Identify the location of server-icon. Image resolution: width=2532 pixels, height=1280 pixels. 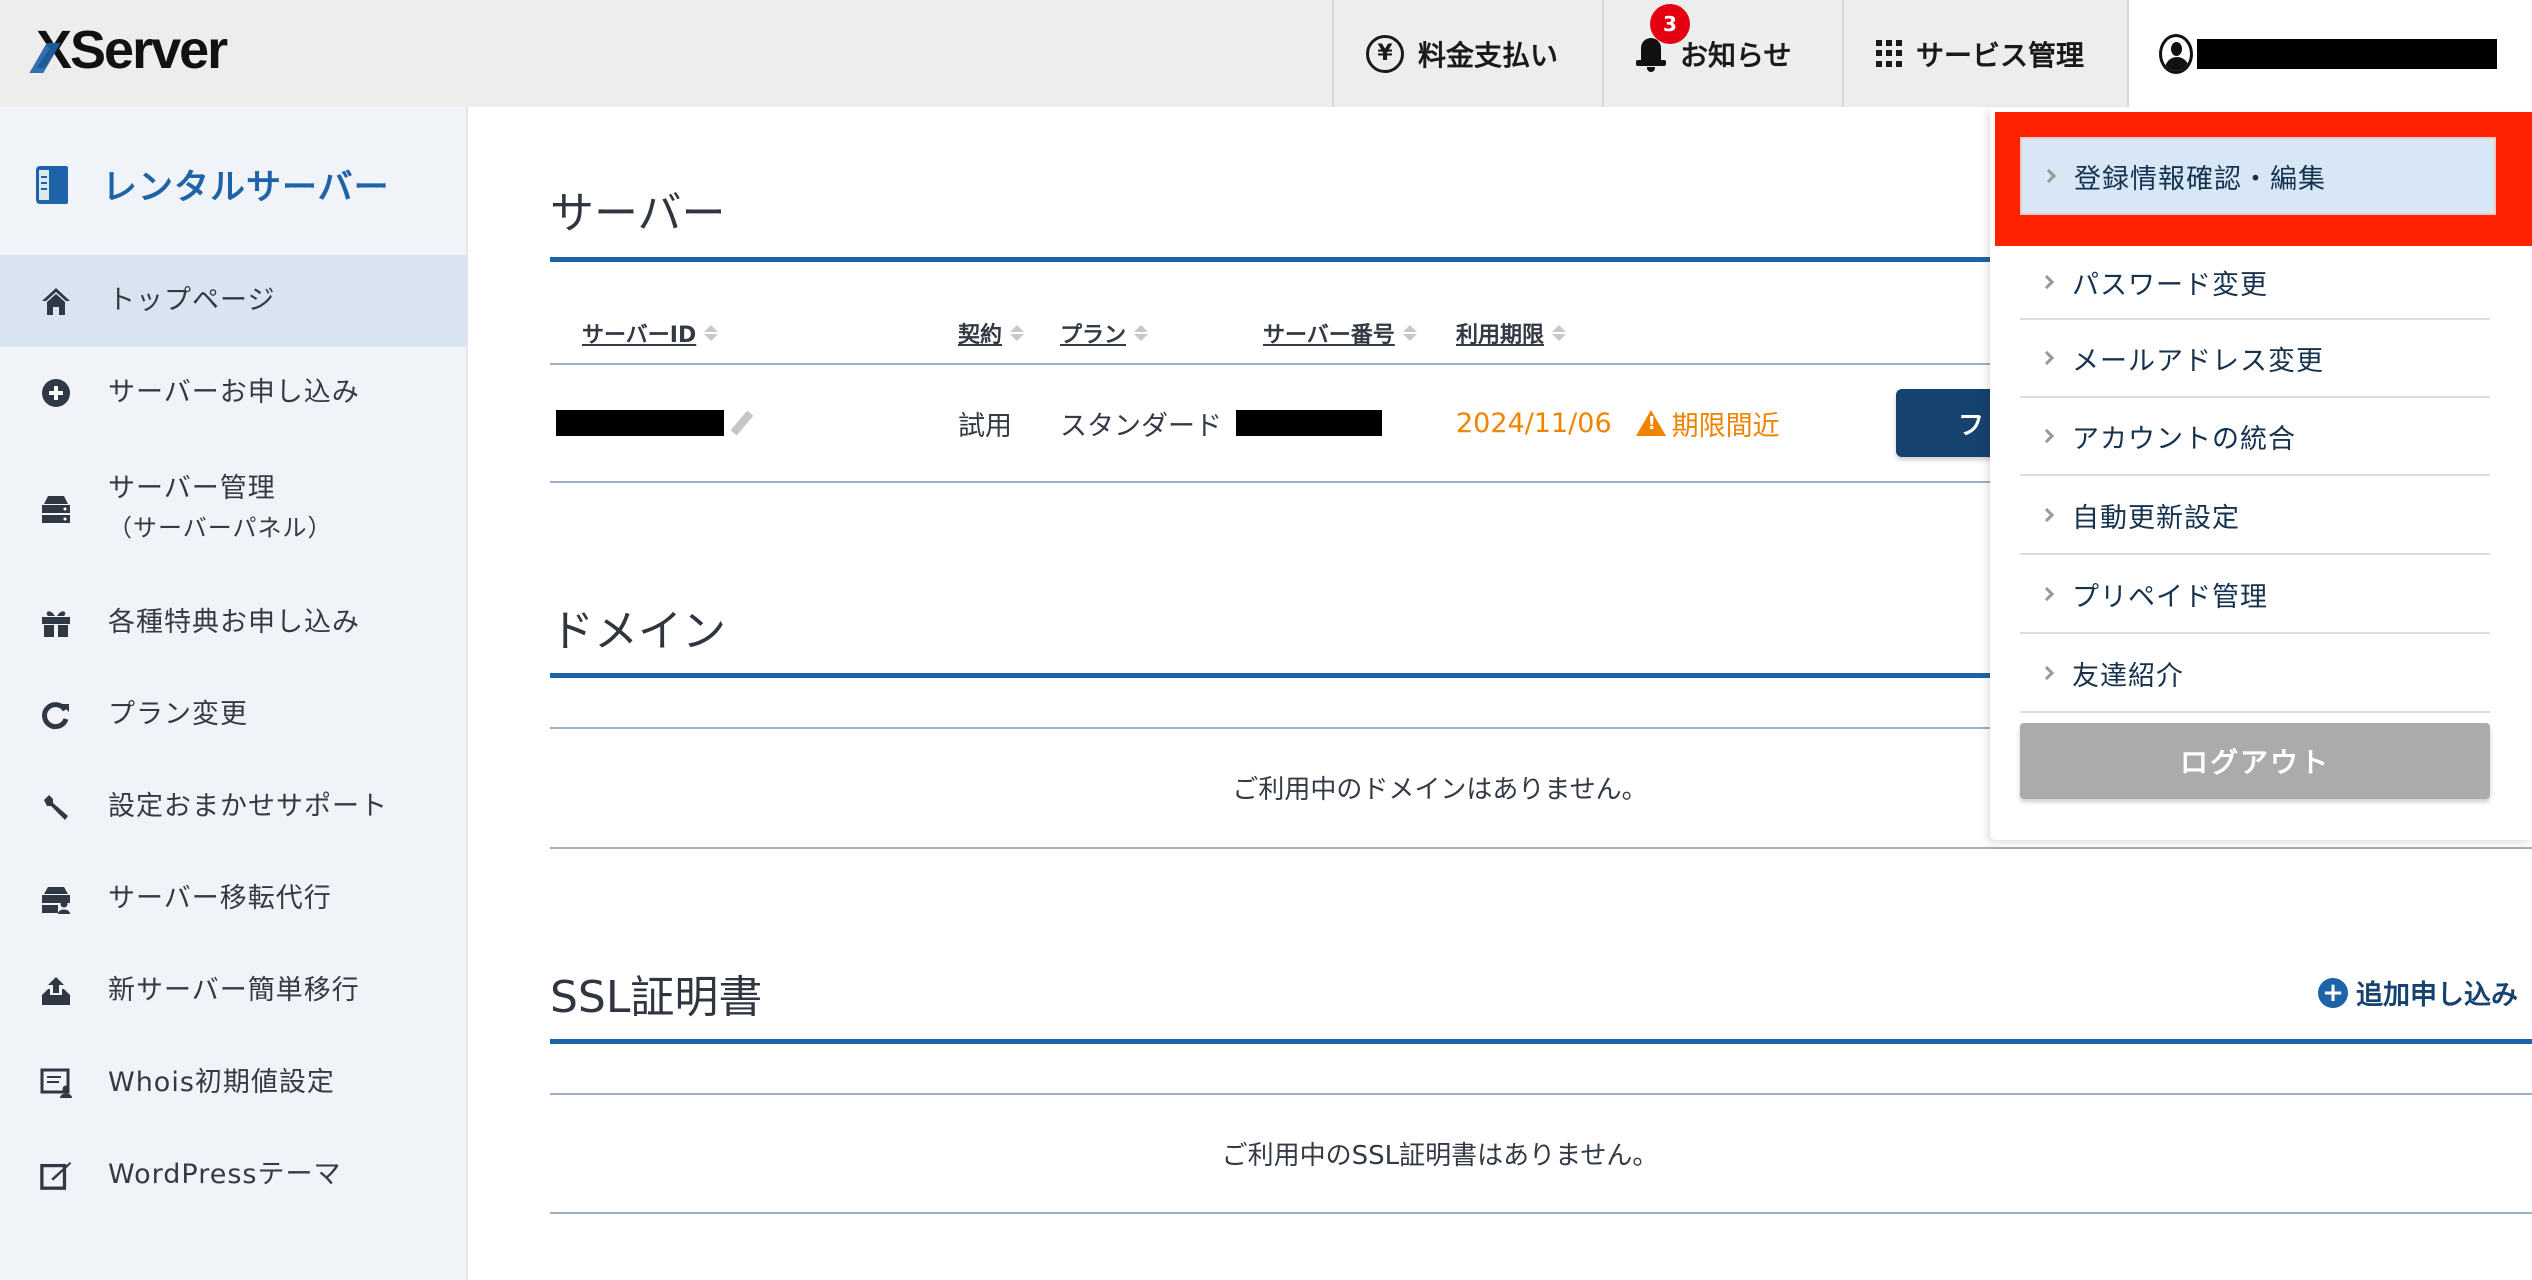
(56, 508).